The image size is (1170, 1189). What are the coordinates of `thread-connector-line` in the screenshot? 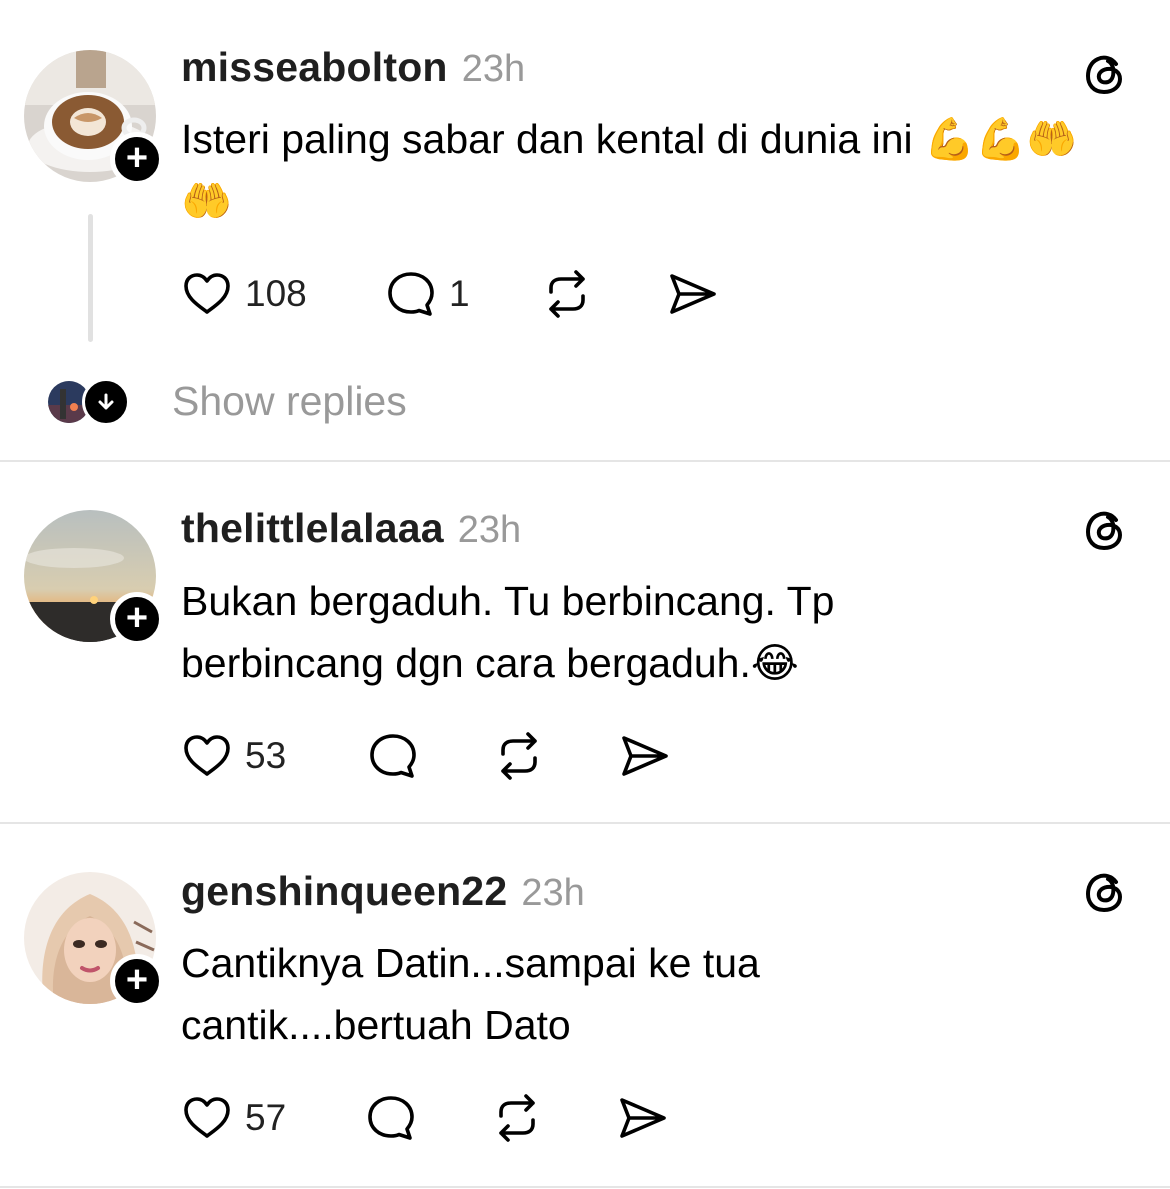 It's located at (90, 278).